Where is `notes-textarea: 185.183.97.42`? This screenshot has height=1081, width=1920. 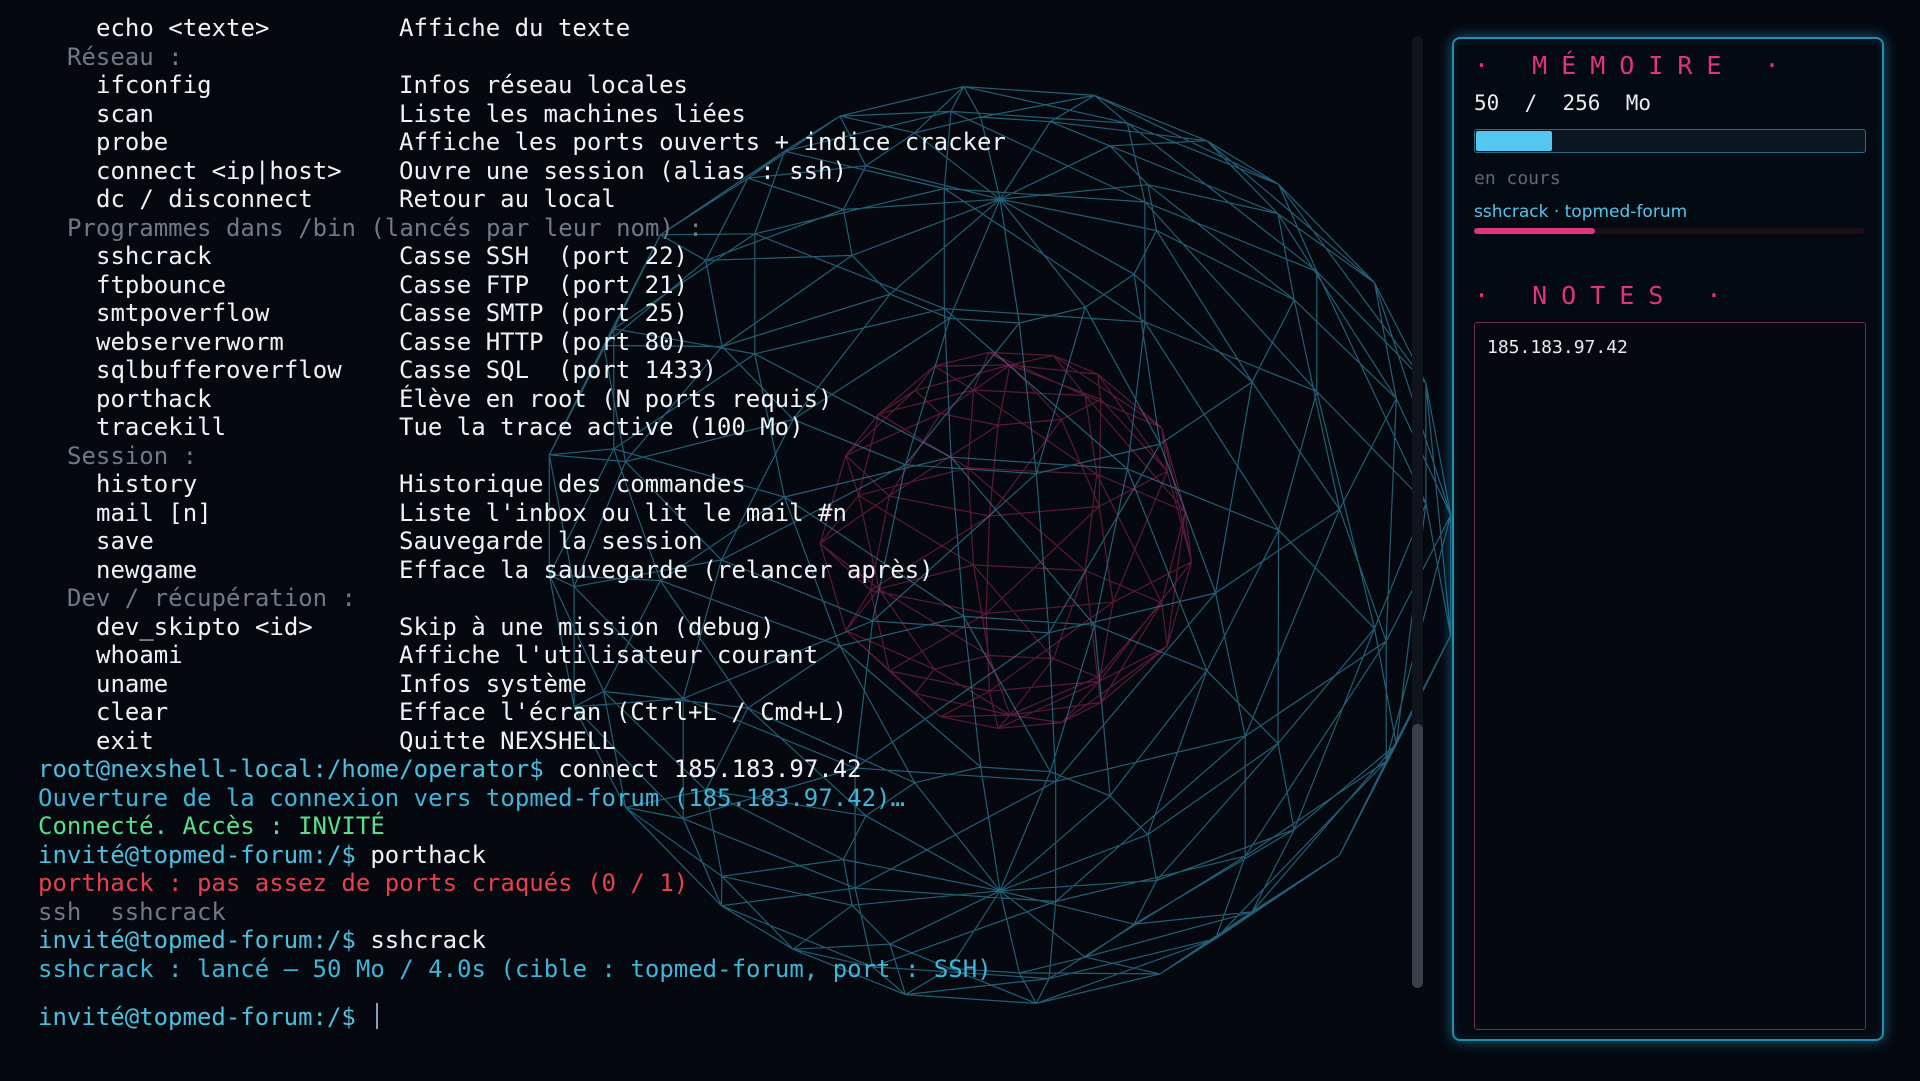
notes-textarea: 185.183.97.42 is located at coordinates (1670, 676).